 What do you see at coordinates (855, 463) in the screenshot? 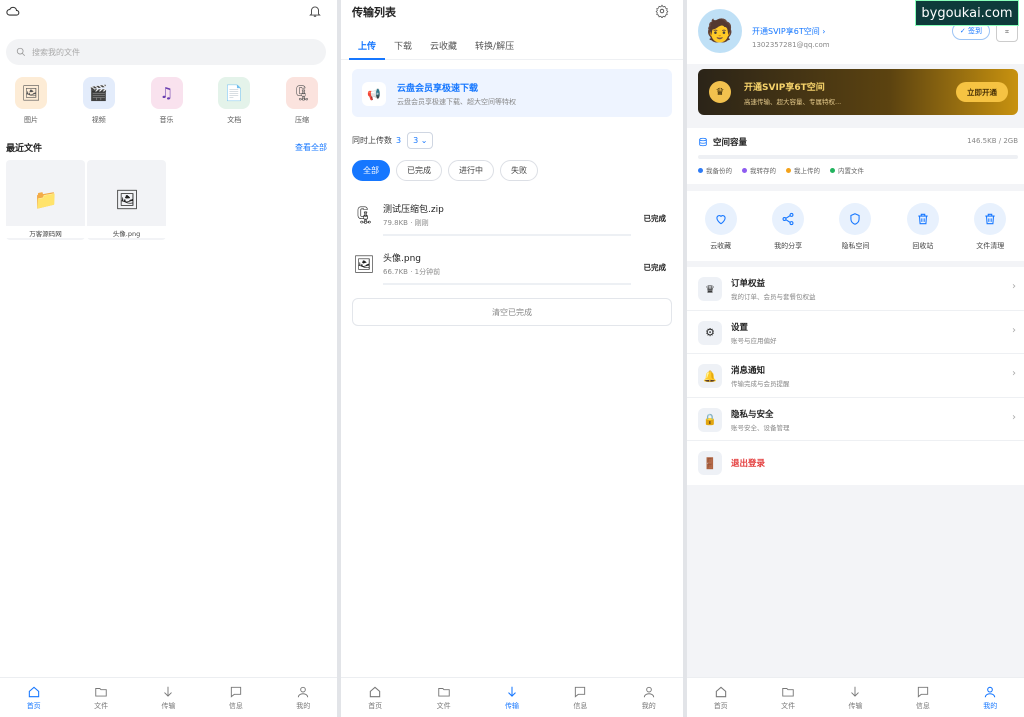
I see `logout-button: 🚪 退出登录` at bounding box center [855, 463].